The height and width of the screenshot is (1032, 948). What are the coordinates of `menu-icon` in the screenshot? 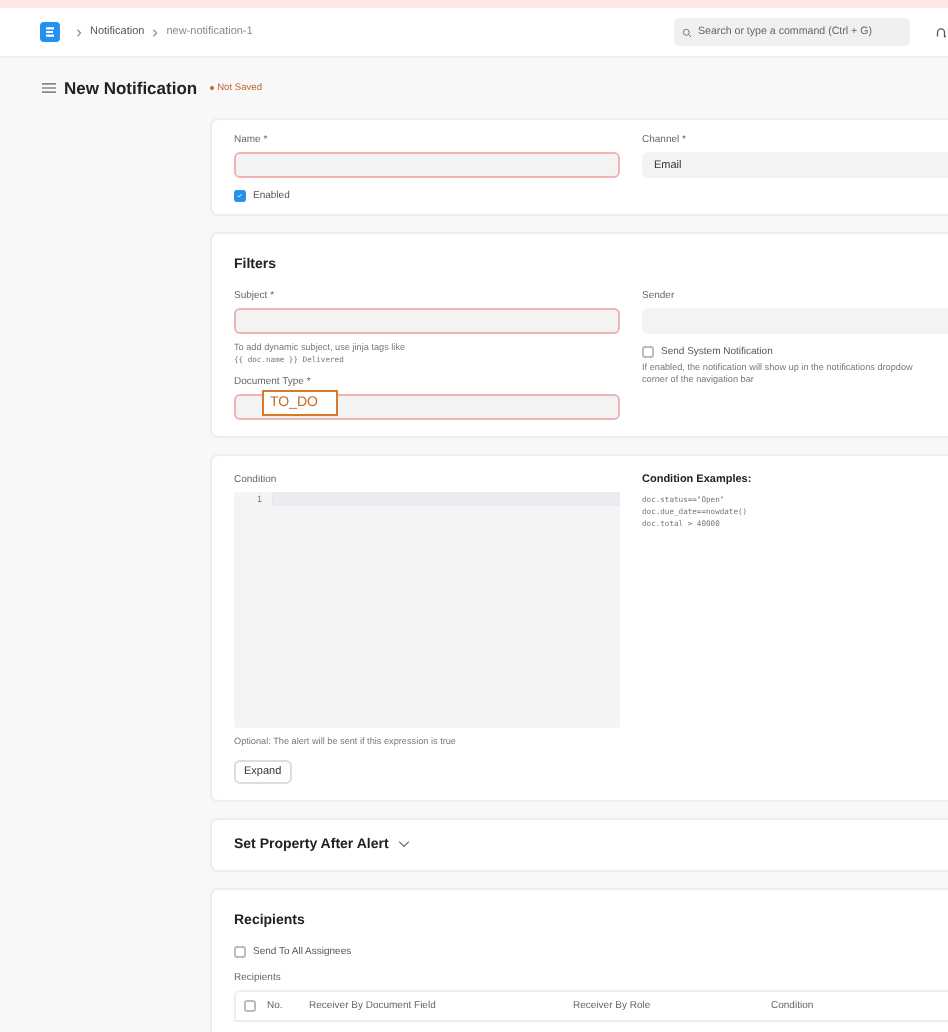 It's located at (49, 88).